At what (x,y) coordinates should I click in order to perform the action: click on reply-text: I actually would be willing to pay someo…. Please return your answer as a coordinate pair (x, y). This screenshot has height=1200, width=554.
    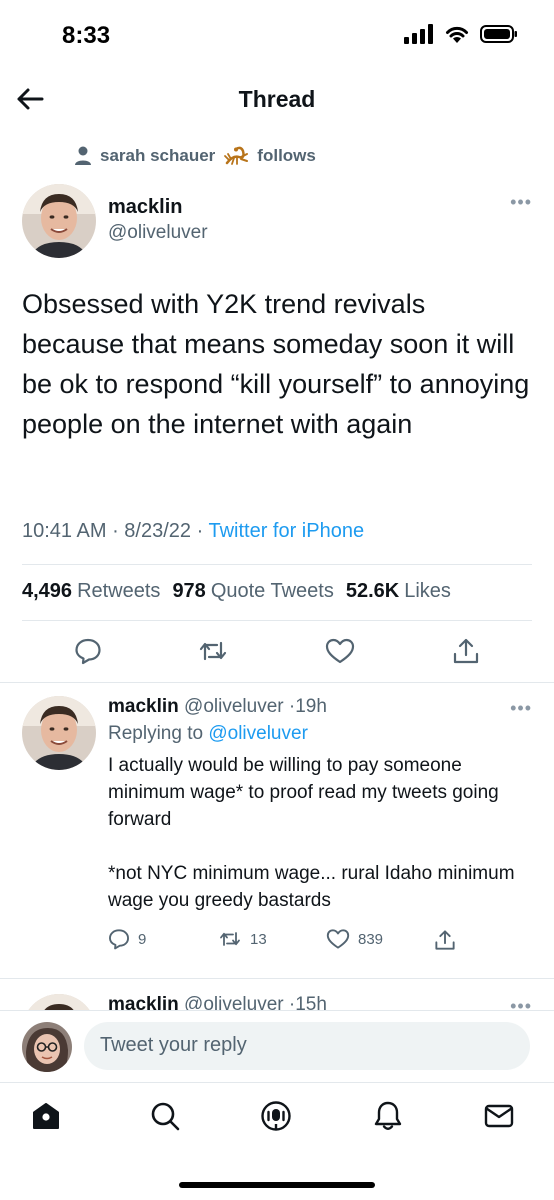
    Looking at the image, I should click on (318, 833).